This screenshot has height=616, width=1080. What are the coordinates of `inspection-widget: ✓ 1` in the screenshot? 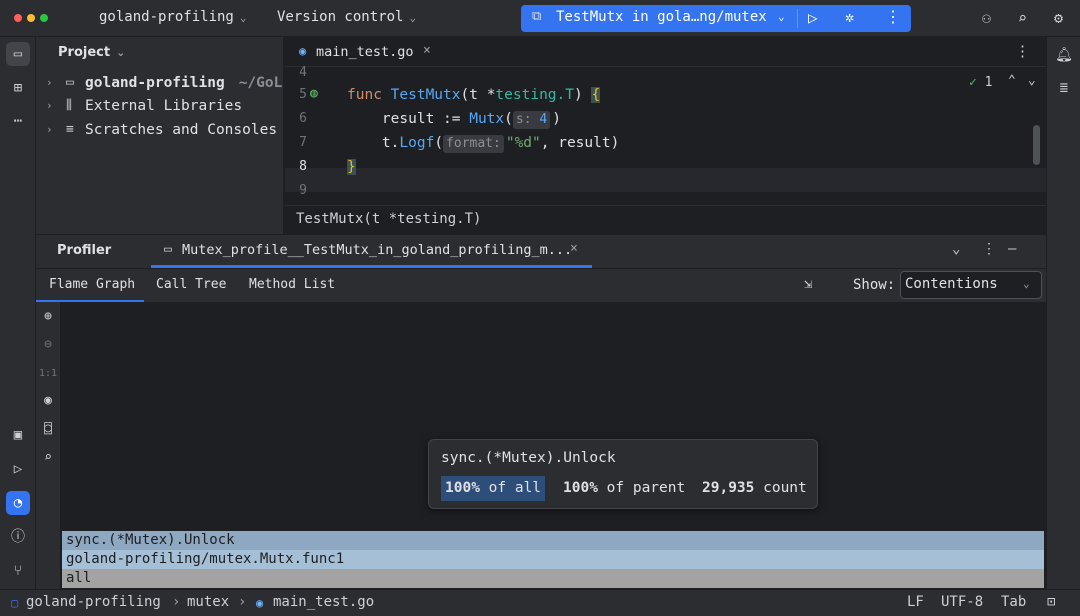 It's located at (980, 82).